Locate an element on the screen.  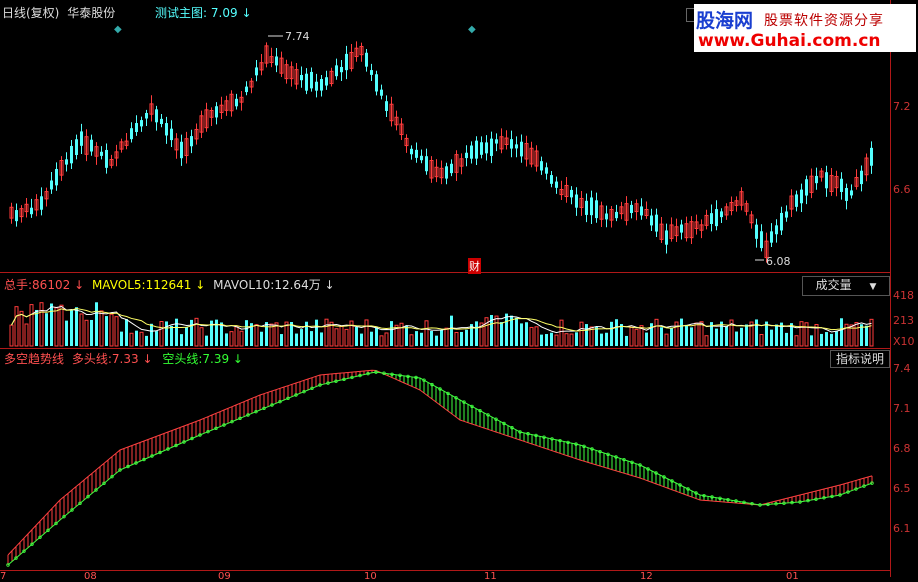
volume-y-tick: 418 is located at coordinates (903, 295).